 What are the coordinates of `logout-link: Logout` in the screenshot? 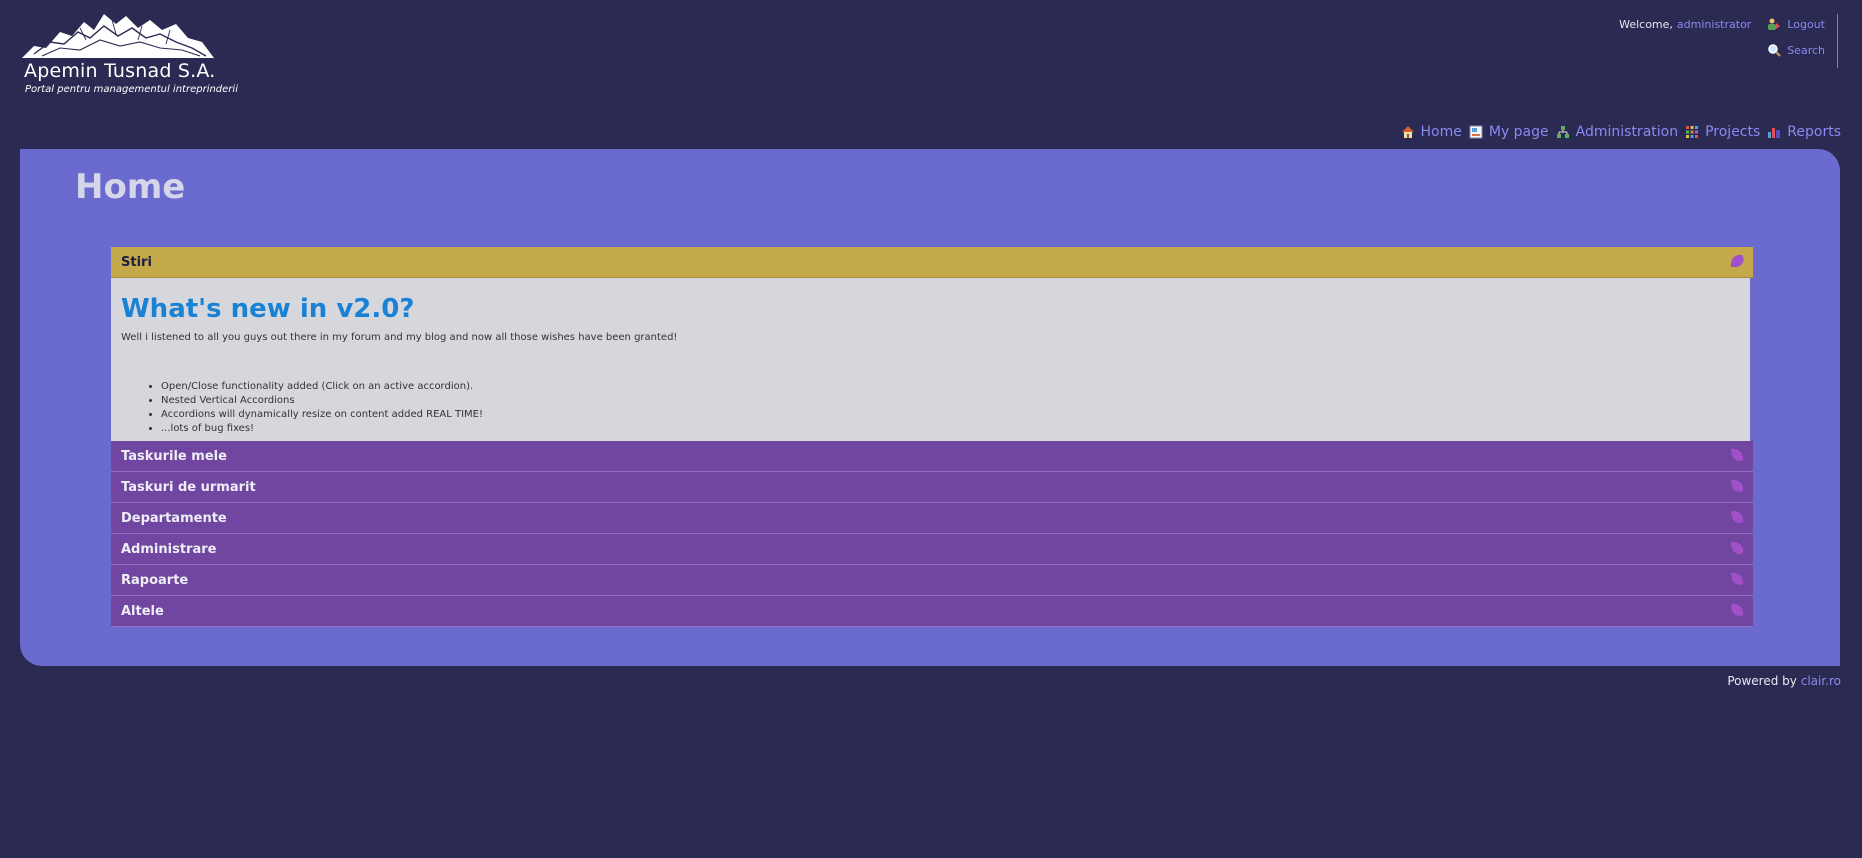 It's located at (1806, 24).